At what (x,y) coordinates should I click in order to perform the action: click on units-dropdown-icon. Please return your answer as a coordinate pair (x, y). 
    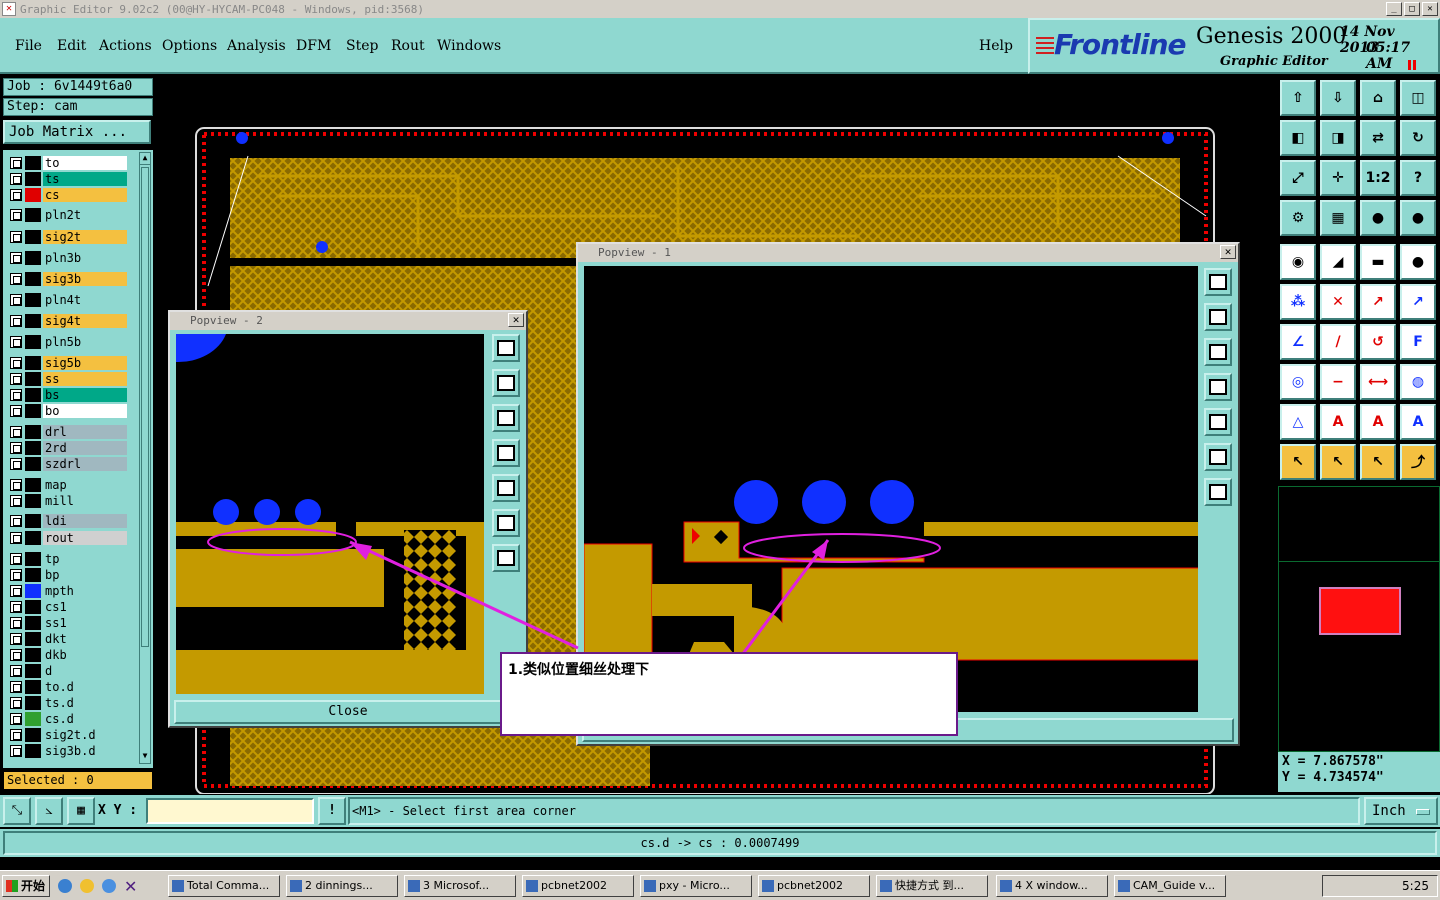
    Looking at the image, I should click on (1423, 812).